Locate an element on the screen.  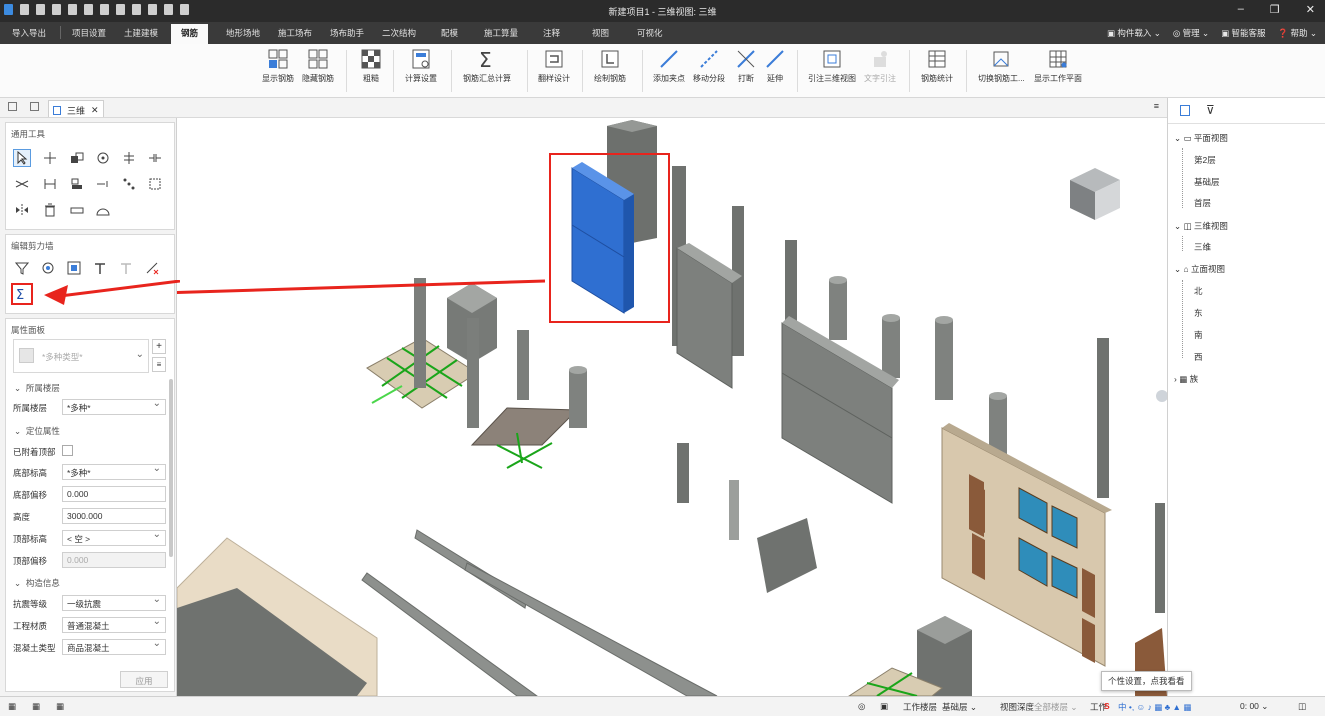
copy-tool-icon is located at coordinates (77, 158).